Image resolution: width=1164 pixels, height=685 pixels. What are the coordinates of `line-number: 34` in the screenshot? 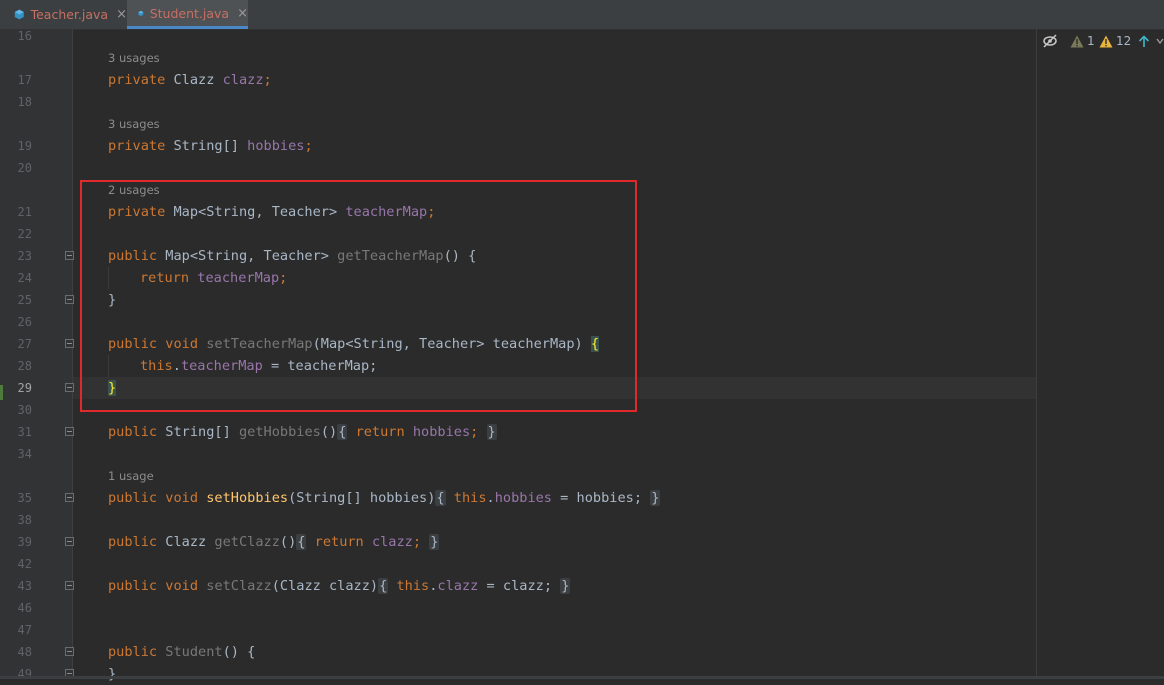 It's located at (24, 454).